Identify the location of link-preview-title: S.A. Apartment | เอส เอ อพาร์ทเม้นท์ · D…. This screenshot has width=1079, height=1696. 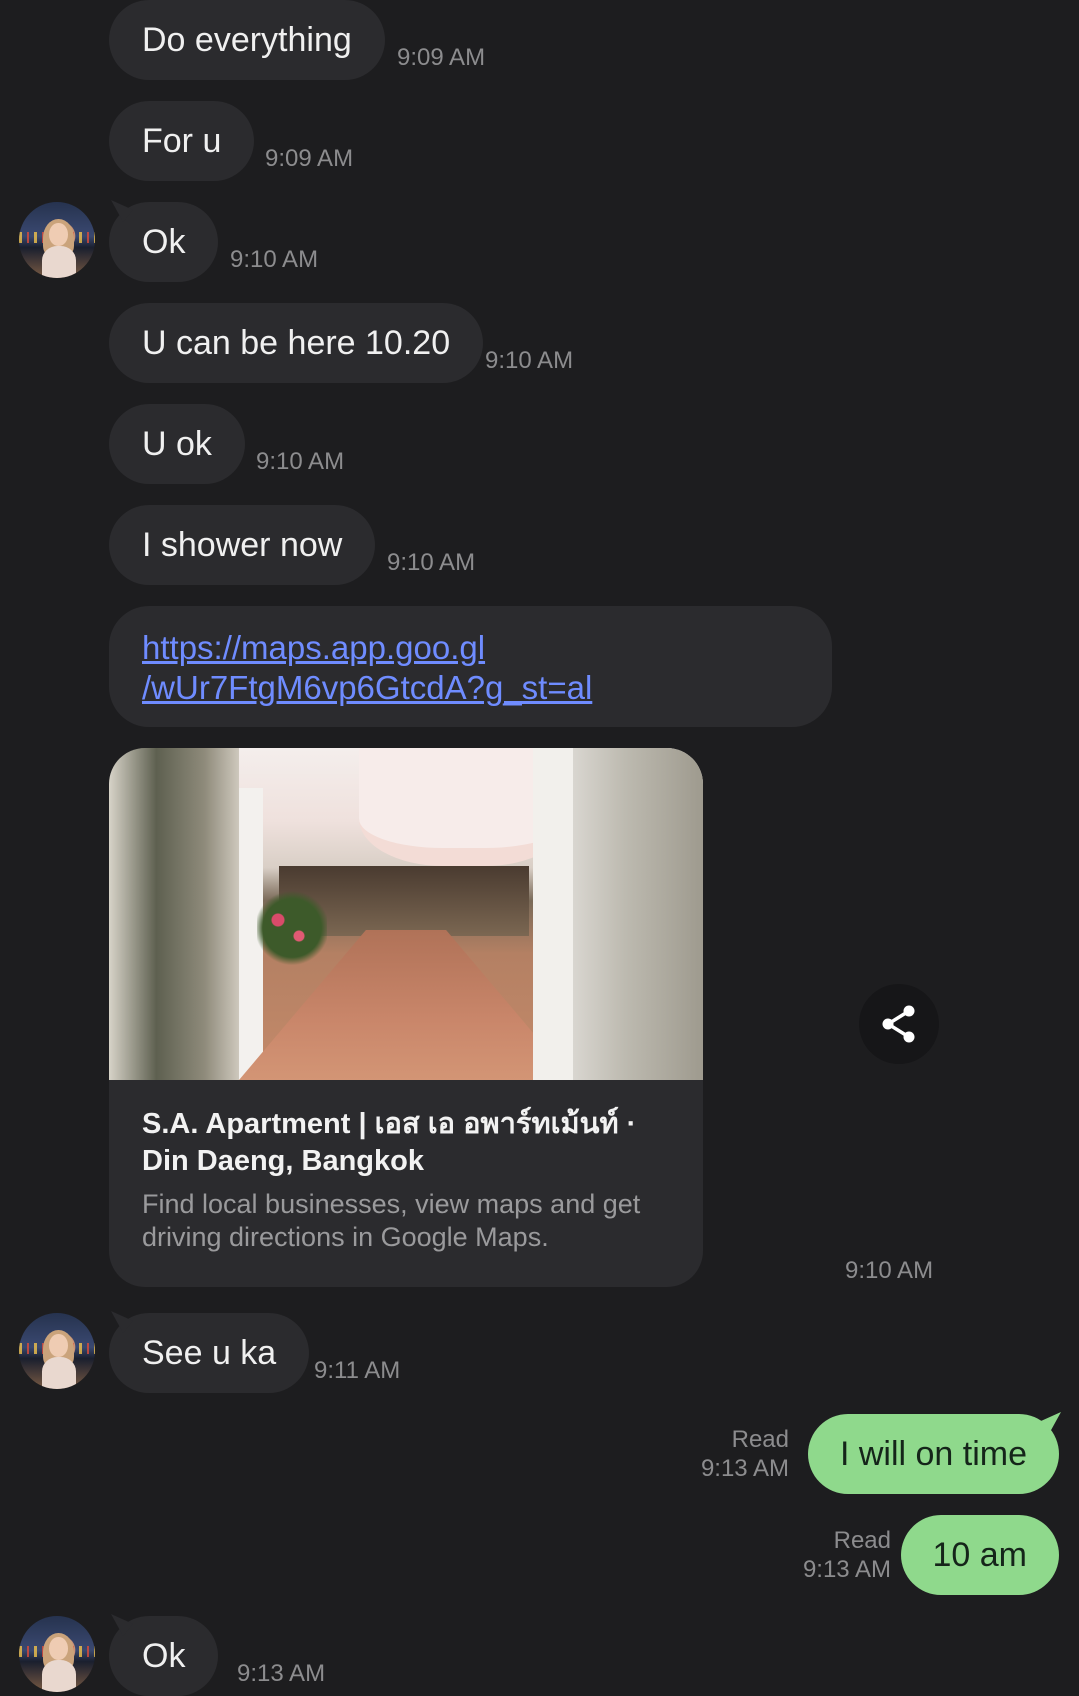
(389, 1142).